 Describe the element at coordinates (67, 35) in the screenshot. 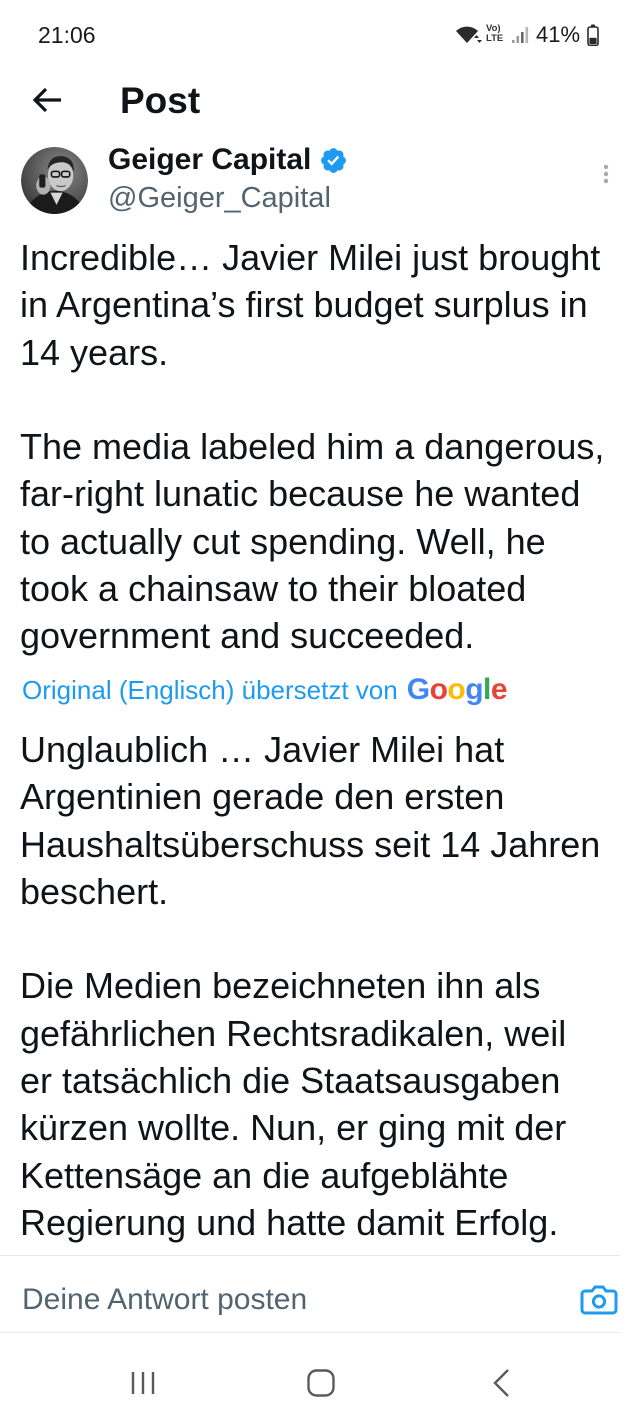

I see `status-time: 21:06` at that location.